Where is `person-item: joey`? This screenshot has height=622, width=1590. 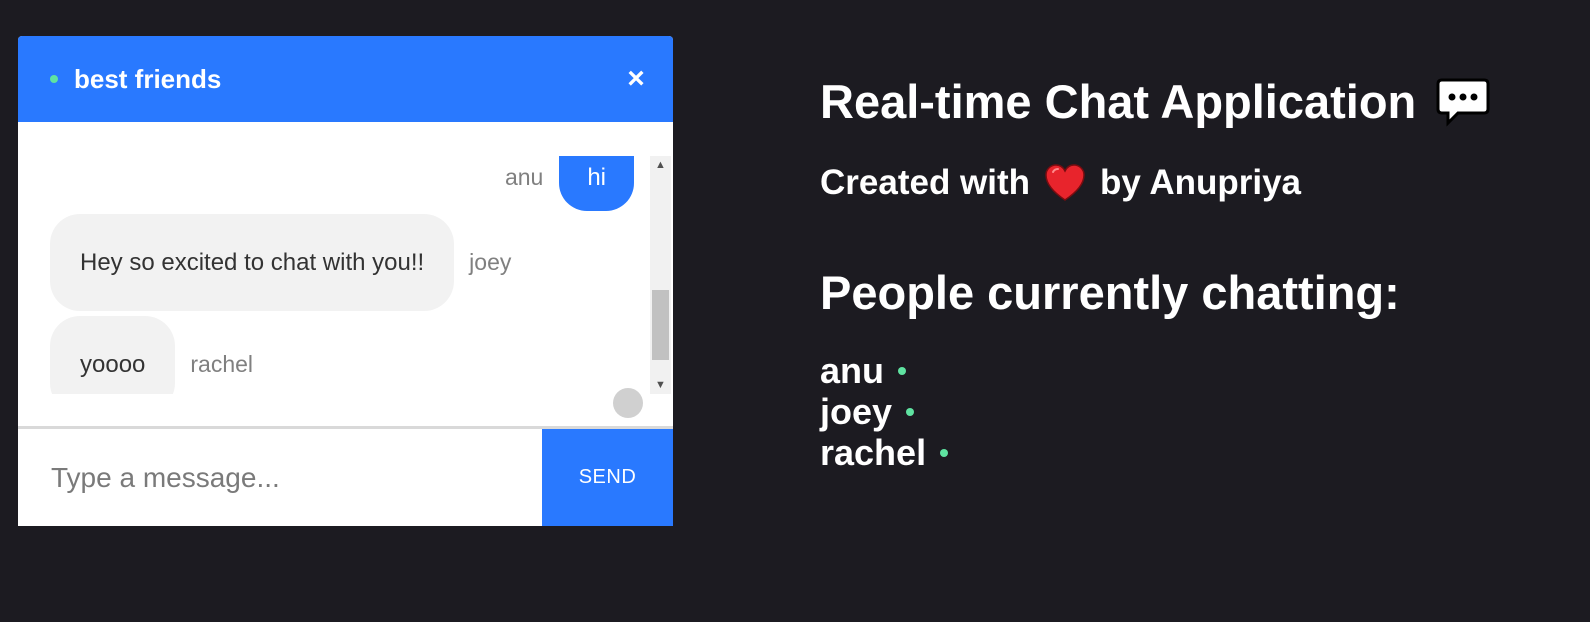 person-item: joey is located at coordinates (1155, 411).